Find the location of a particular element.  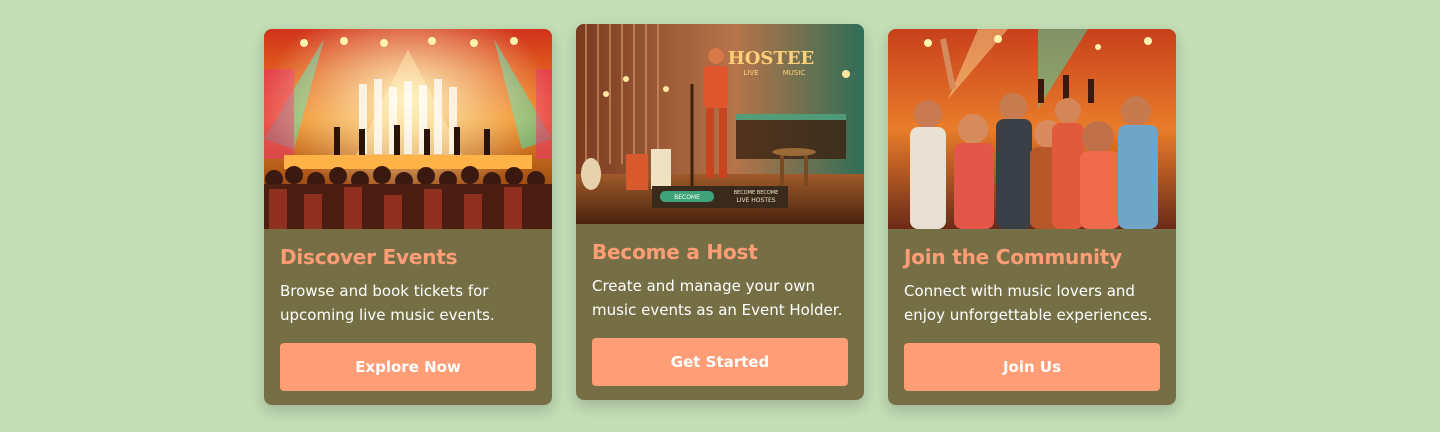

plaque-line2-text: LIVE HOSTES is located at coordinates (755, 200).